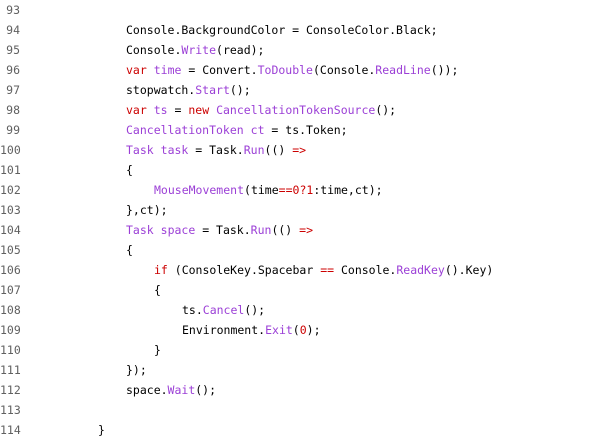  I want to click on code-line: 108 ts.Cancel();, so click(301, 310).